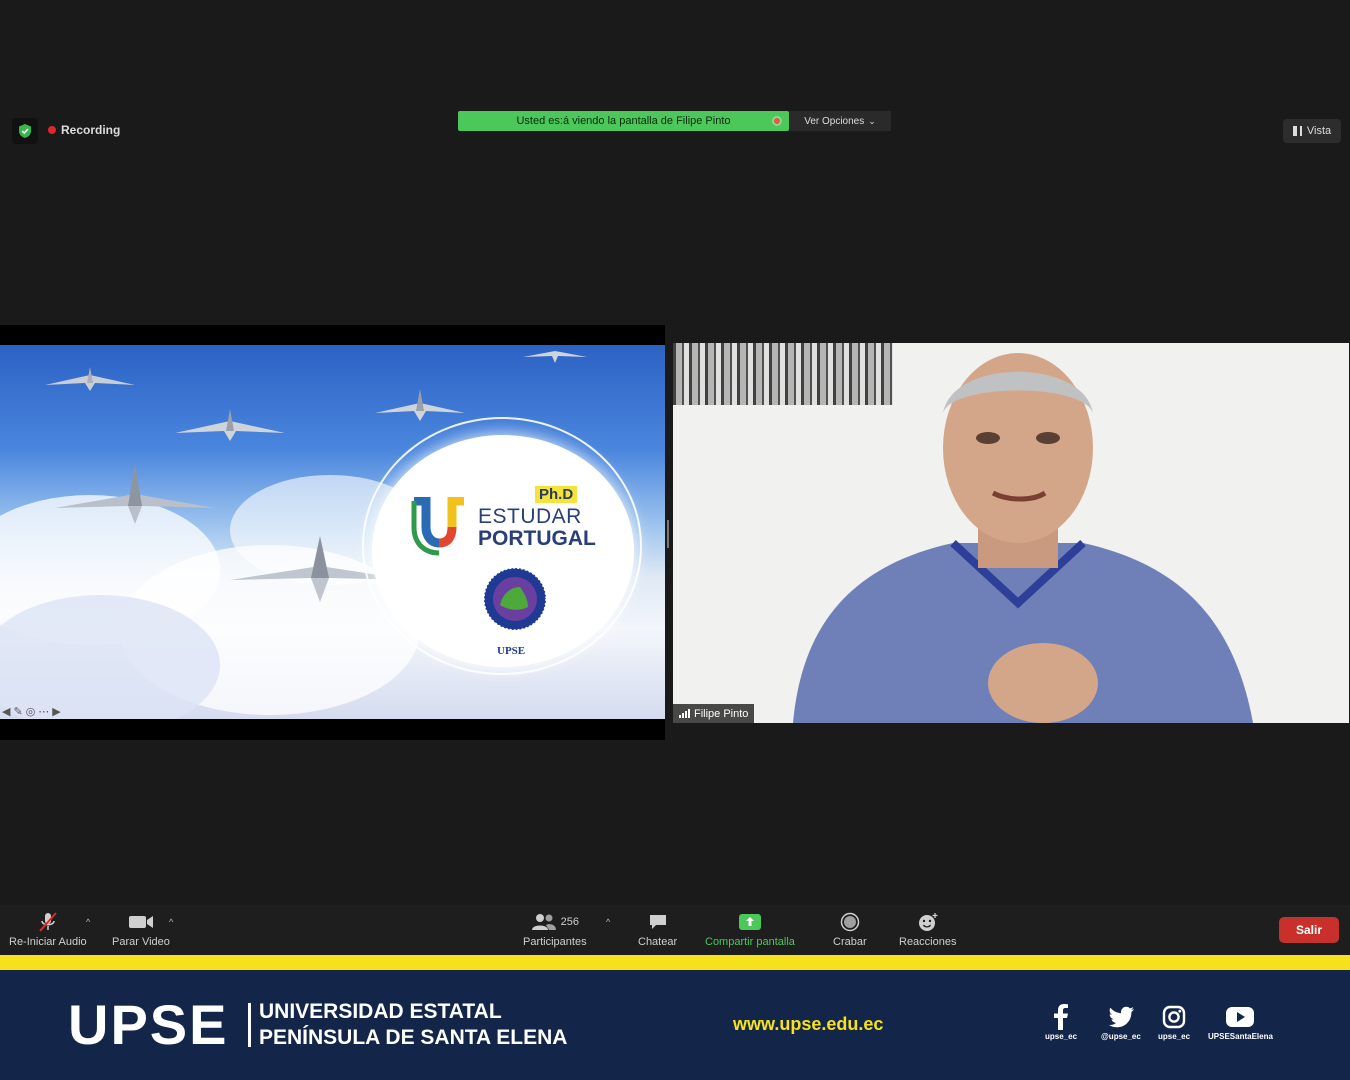 This screenshot has height=1080, width=1350. Describe the element at coordinates (750, 922) in the screenshot. I see `share-screen-icon` at that location.